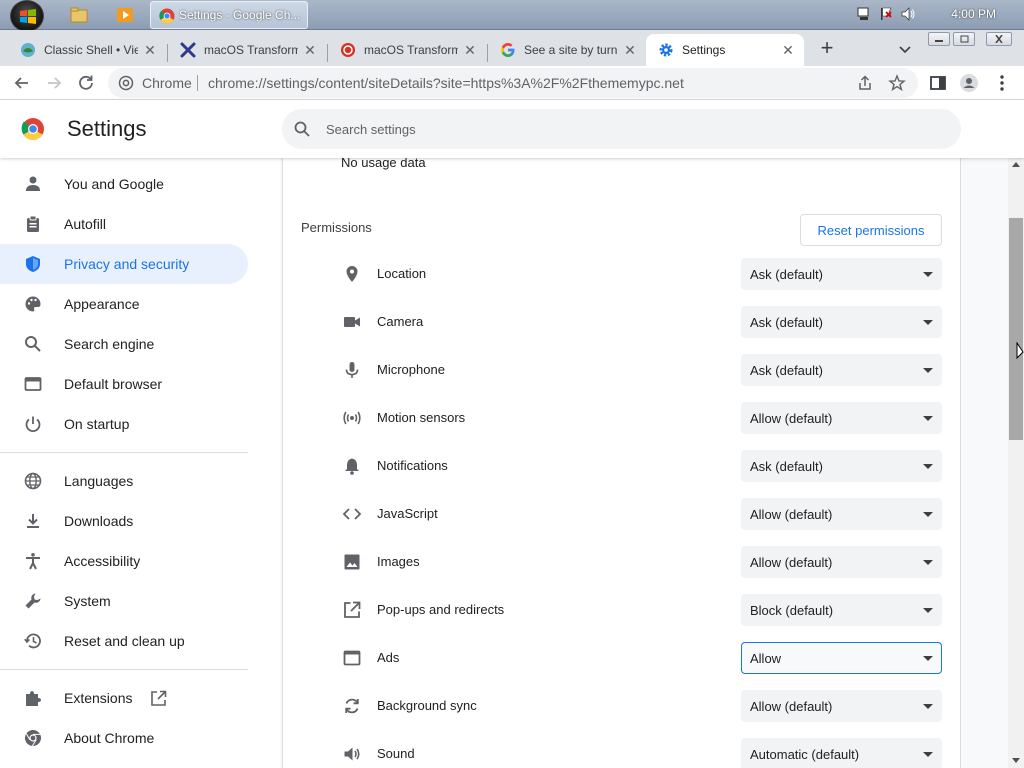 This screenshot has height=768, width=1024. Describe the element at coordinates (939, 39) in the screenshot. I see `minimize-button` at that location.